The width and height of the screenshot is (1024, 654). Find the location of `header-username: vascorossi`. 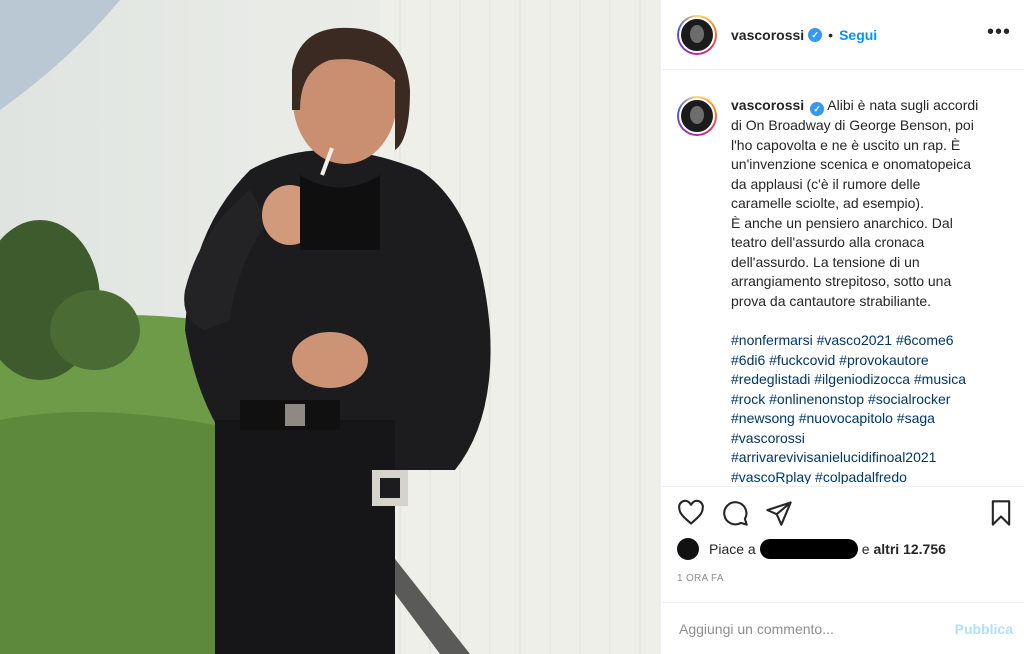

header-username: vascorossi is located at coordinates (767, 35).